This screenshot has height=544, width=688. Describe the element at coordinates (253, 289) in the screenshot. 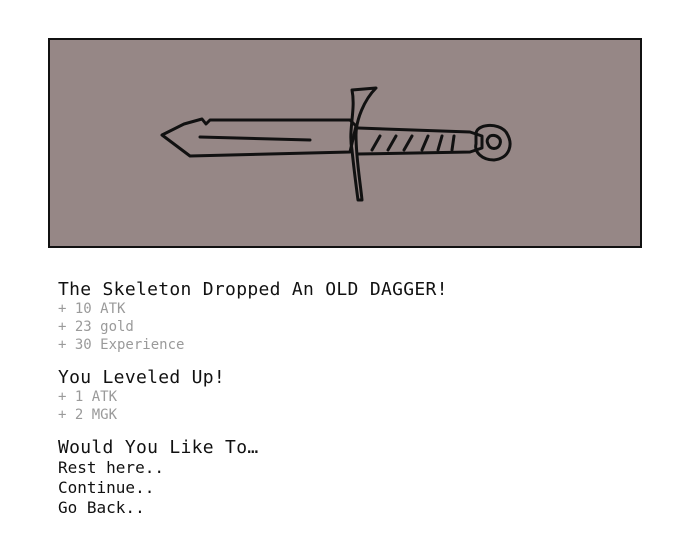

I see `loot-message: The Skeleton Dropped An OLD DAGGER!` at that location.